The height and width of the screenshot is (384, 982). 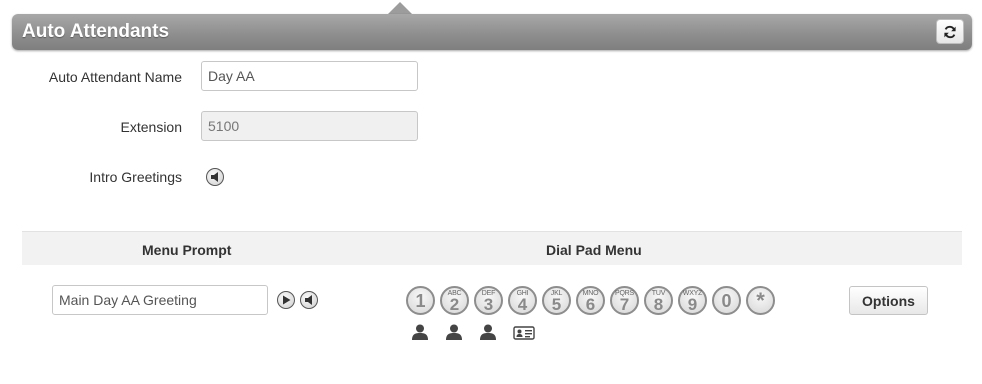 I want to click on extension-input, so click(x=309, y=126).